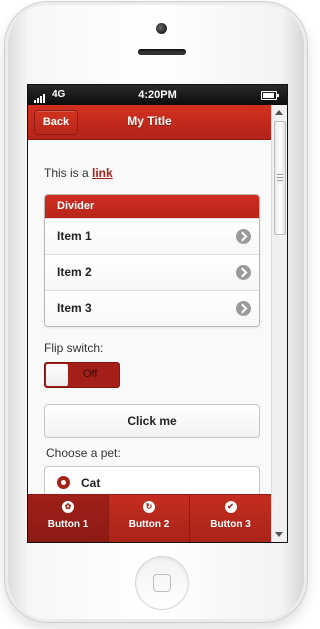 The height and width of the screenshot is (629, 320). I want to click on footer-button-1: ✿ Button 1, so click(68, 518).